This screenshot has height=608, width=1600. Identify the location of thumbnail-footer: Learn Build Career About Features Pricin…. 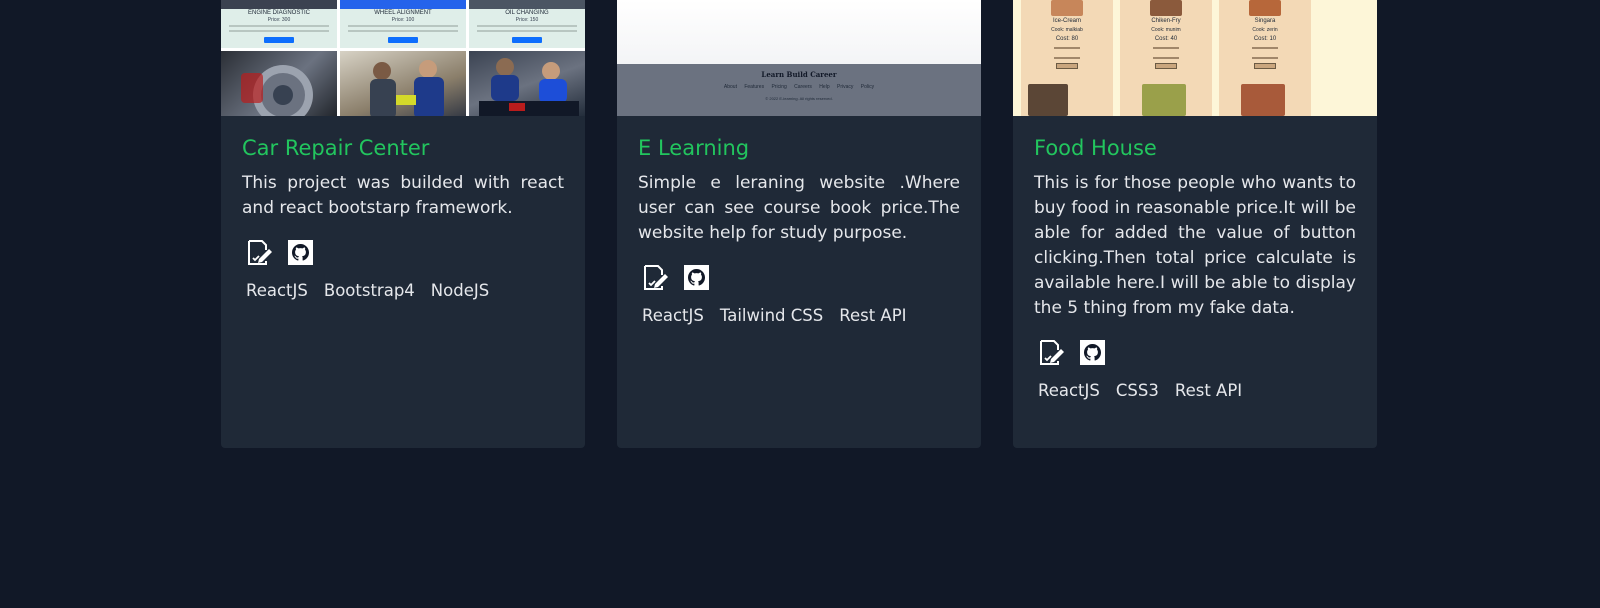
(799, 90).